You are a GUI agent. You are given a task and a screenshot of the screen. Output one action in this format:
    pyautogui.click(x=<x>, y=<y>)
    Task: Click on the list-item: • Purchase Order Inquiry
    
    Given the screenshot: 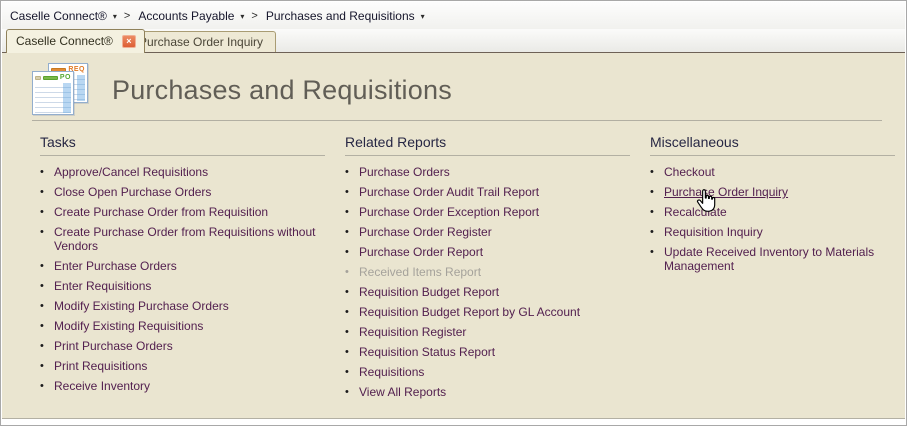 What is the action you would take?
    pyautogui.click(x=772, y=192)
    